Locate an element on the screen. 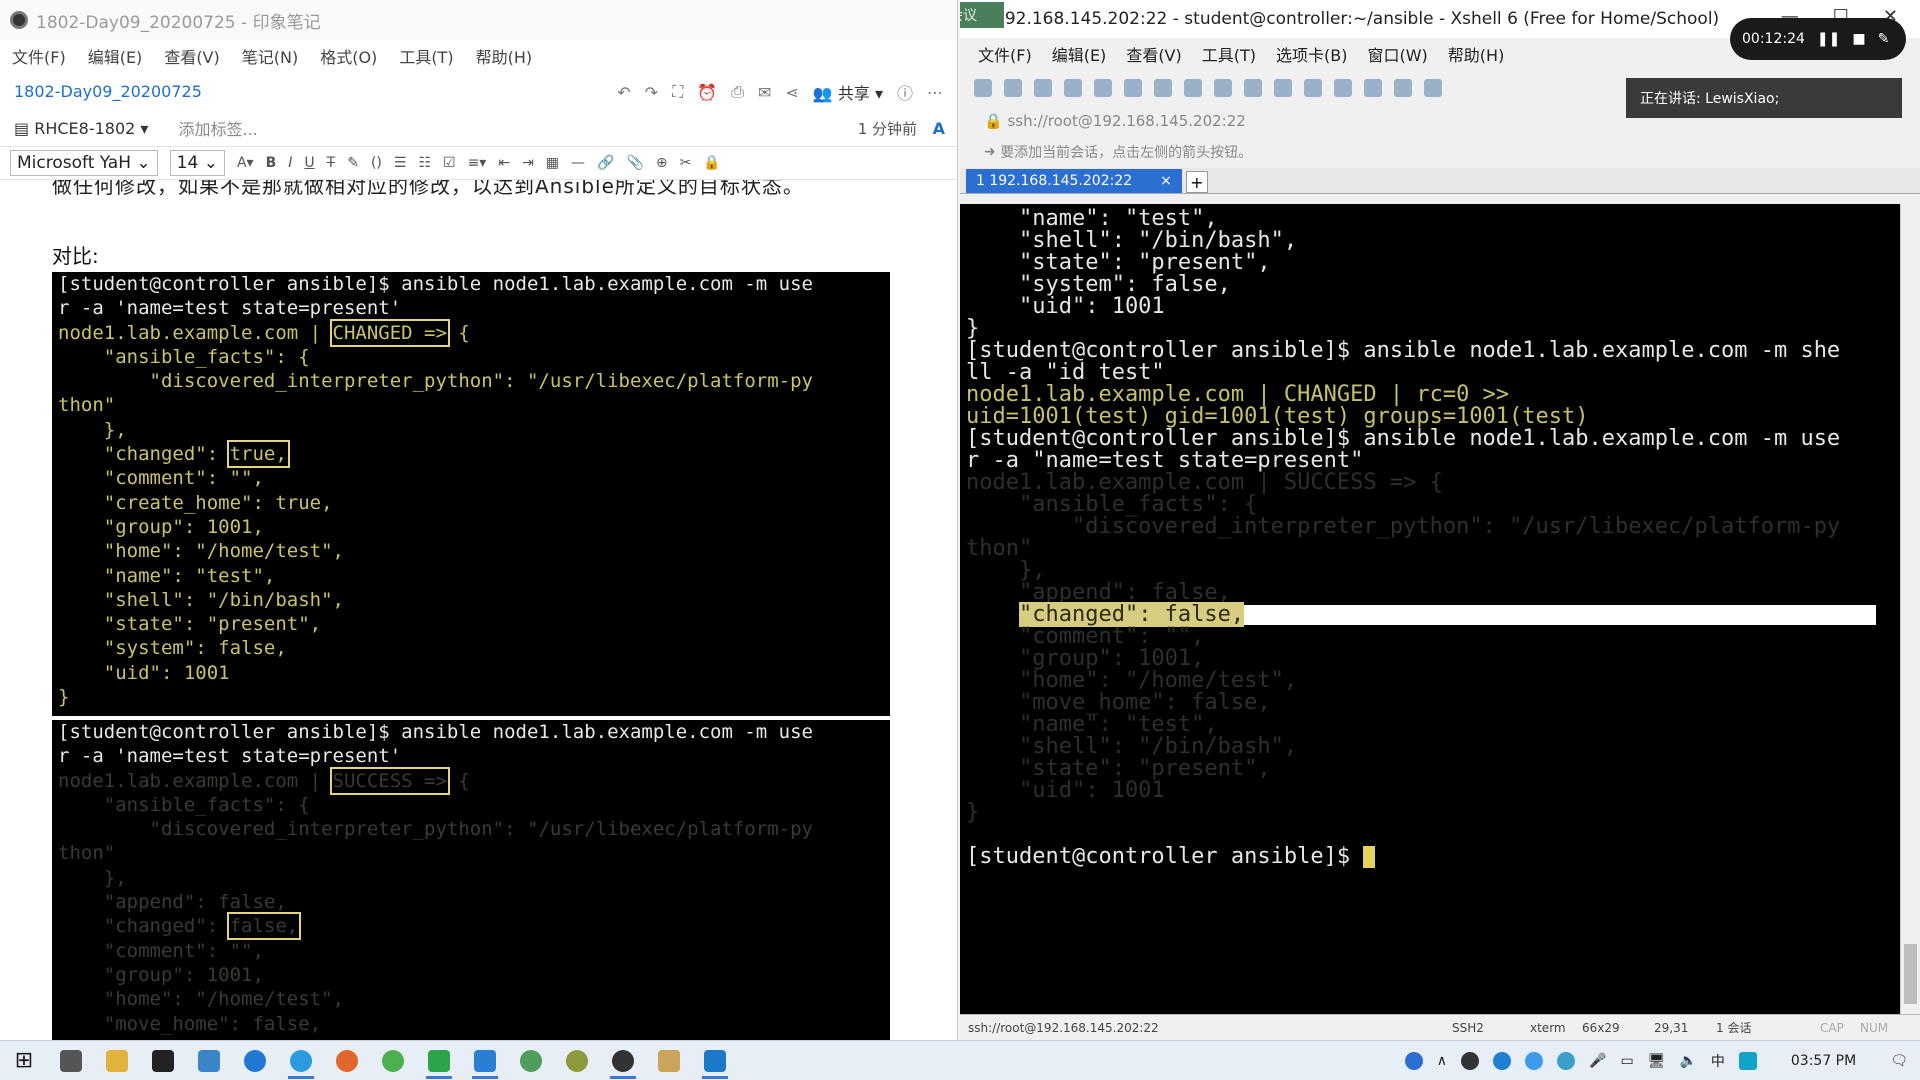 Image resolution: width=1920 pixels, height=1080 pixels. find-icon is located at coordinates (1133, 88).